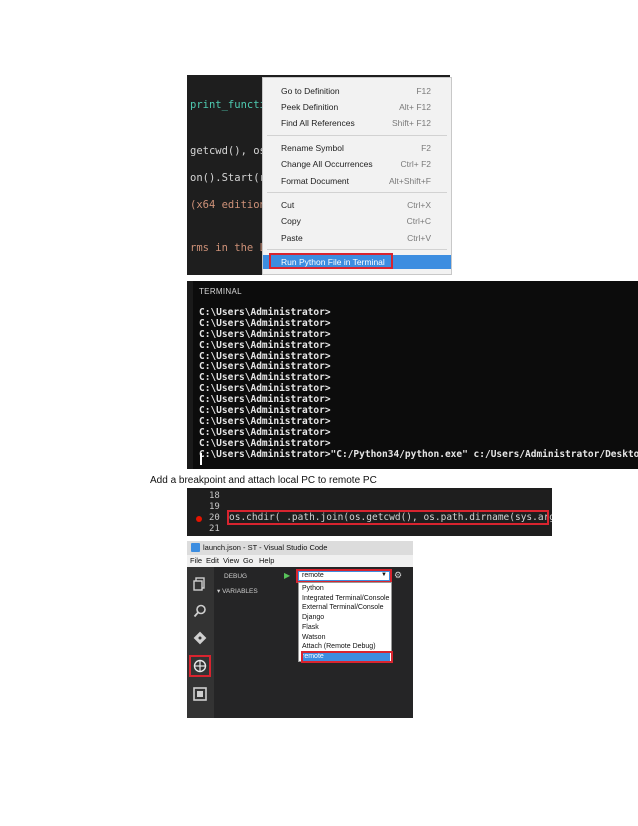 The image size is (638, 826). Describe the element at coordinates (195, 547) in the screenshot. I see `vscode-logo-icon` at that location.